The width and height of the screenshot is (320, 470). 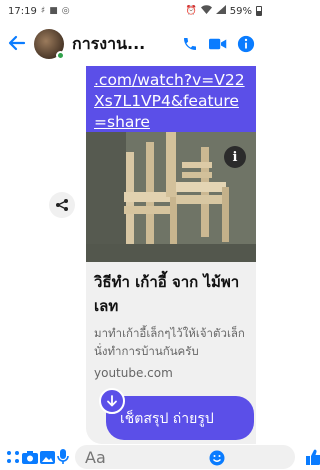 What do you see at coordinates (220, 11) in the screenshot?
I see `signal-icon` at bounding box center [220, 11].